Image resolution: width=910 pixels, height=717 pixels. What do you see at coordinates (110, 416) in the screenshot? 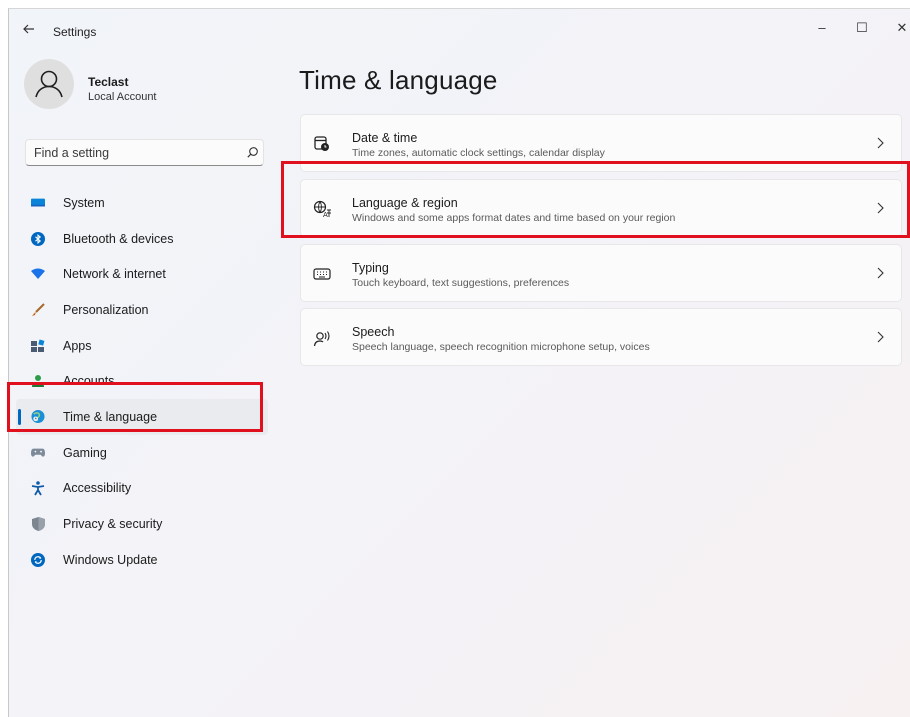
I see `sidebar-item-label: Time & language` at bounding box center [110, 416].